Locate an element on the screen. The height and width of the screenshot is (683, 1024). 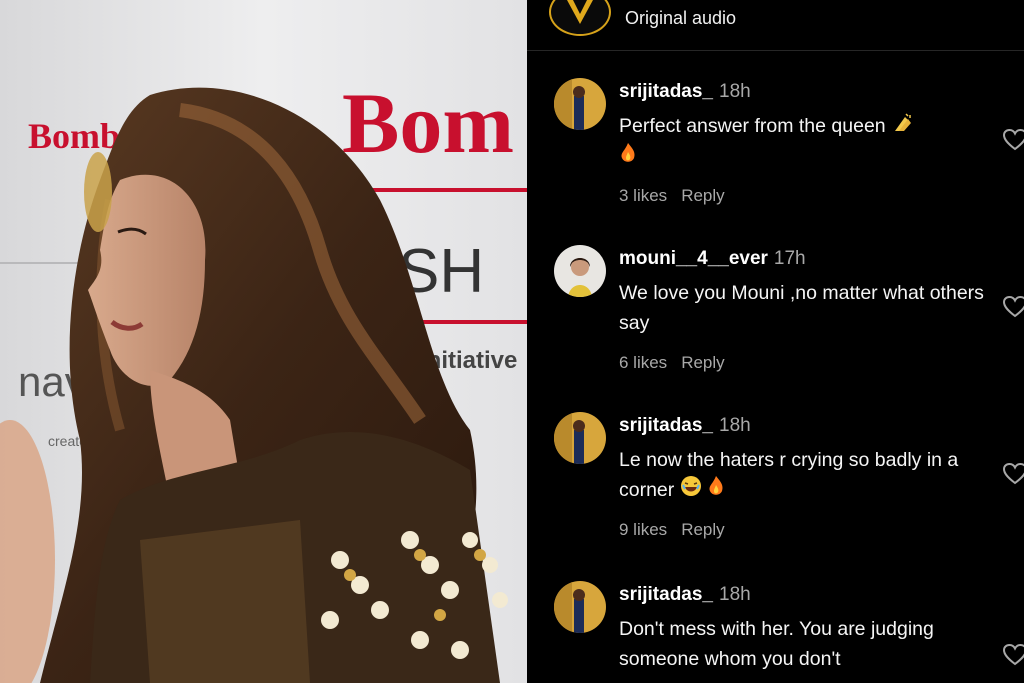
likes-count: 9 likes is located at coordinates (643, 529).